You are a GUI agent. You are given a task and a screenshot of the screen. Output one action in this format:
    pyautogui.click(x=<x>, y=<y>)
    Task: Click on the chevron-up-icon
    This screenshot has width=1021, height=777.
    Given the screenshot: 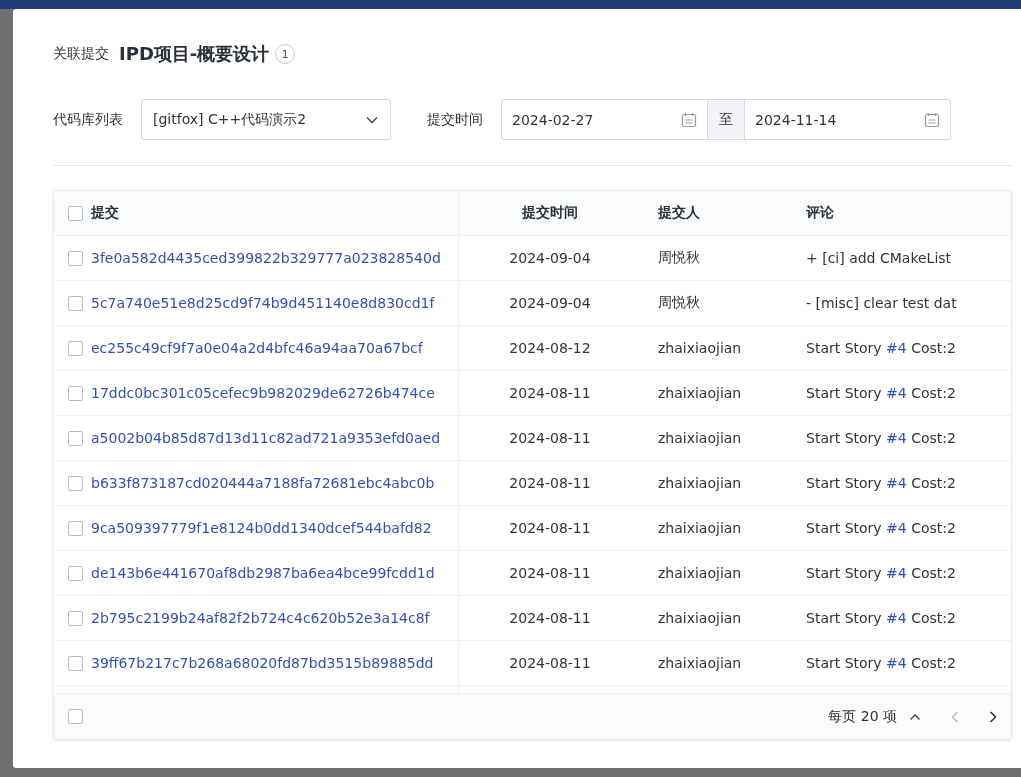 What is the action you would take?
    pyautogui.click(x=915, y=716)
    